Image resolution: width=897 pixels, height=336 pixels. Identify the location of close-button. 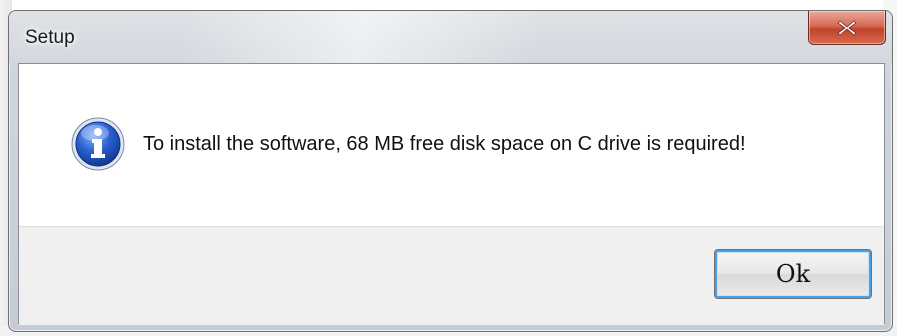
(847, 28).